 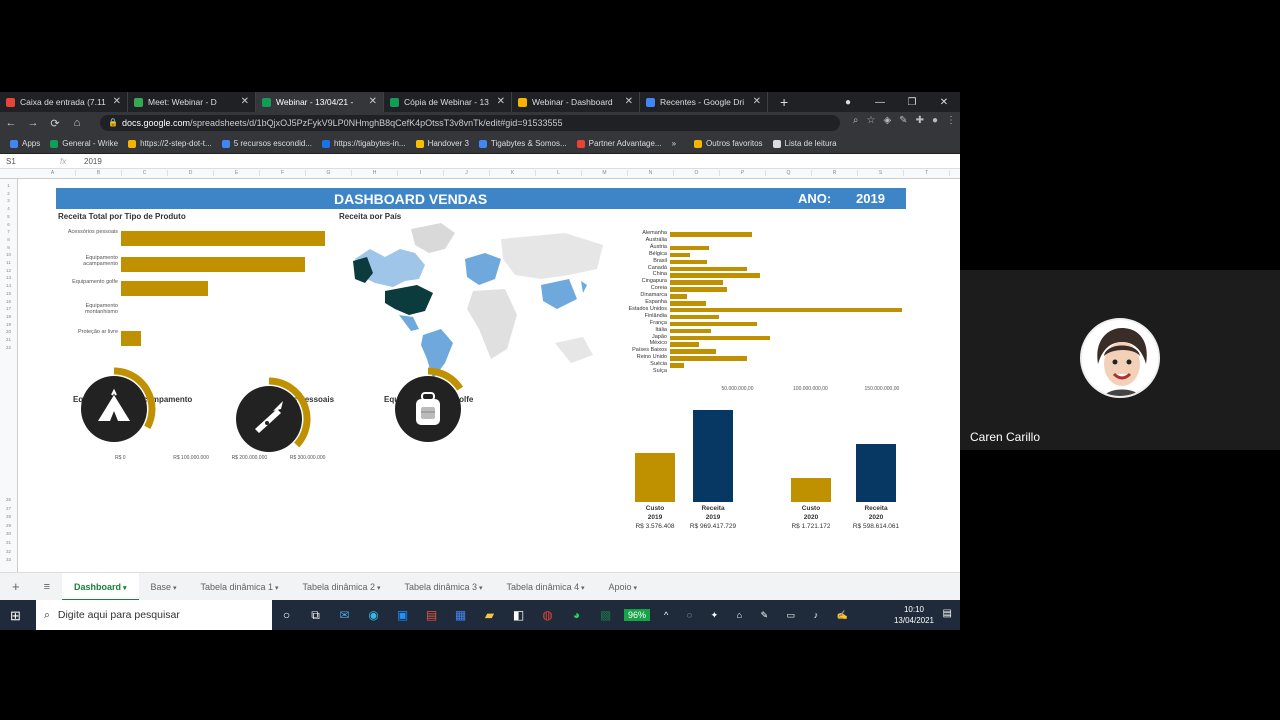 What do you see at coordinates (8, 285) in the screenshot?
I see `row-header: 14` at bounding box center [8, 285].